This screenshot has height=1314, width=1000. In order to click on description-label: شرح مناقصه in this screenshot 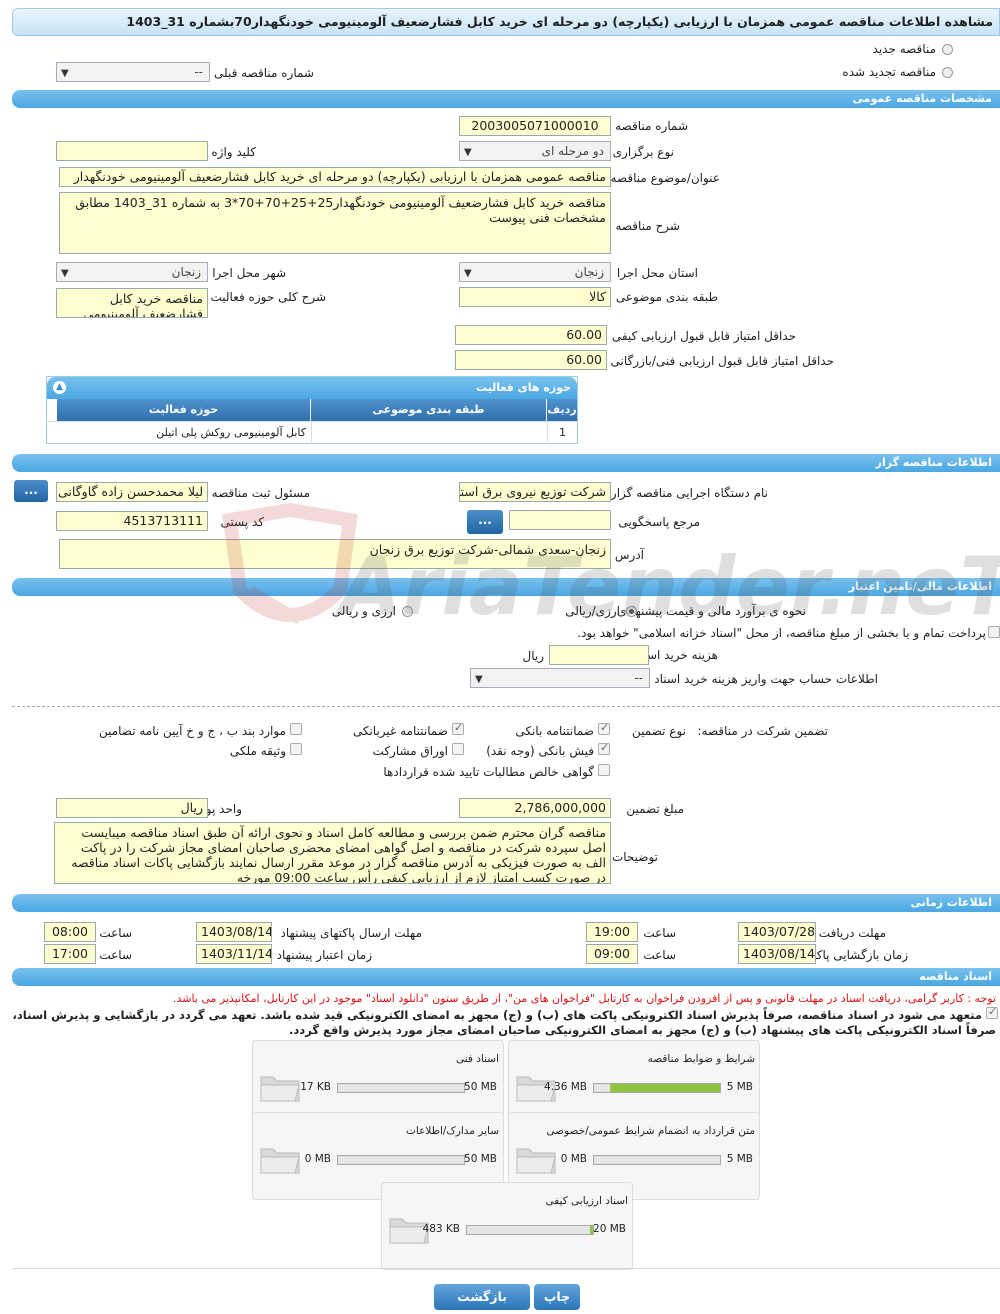, I will do `click(647, 226)`.